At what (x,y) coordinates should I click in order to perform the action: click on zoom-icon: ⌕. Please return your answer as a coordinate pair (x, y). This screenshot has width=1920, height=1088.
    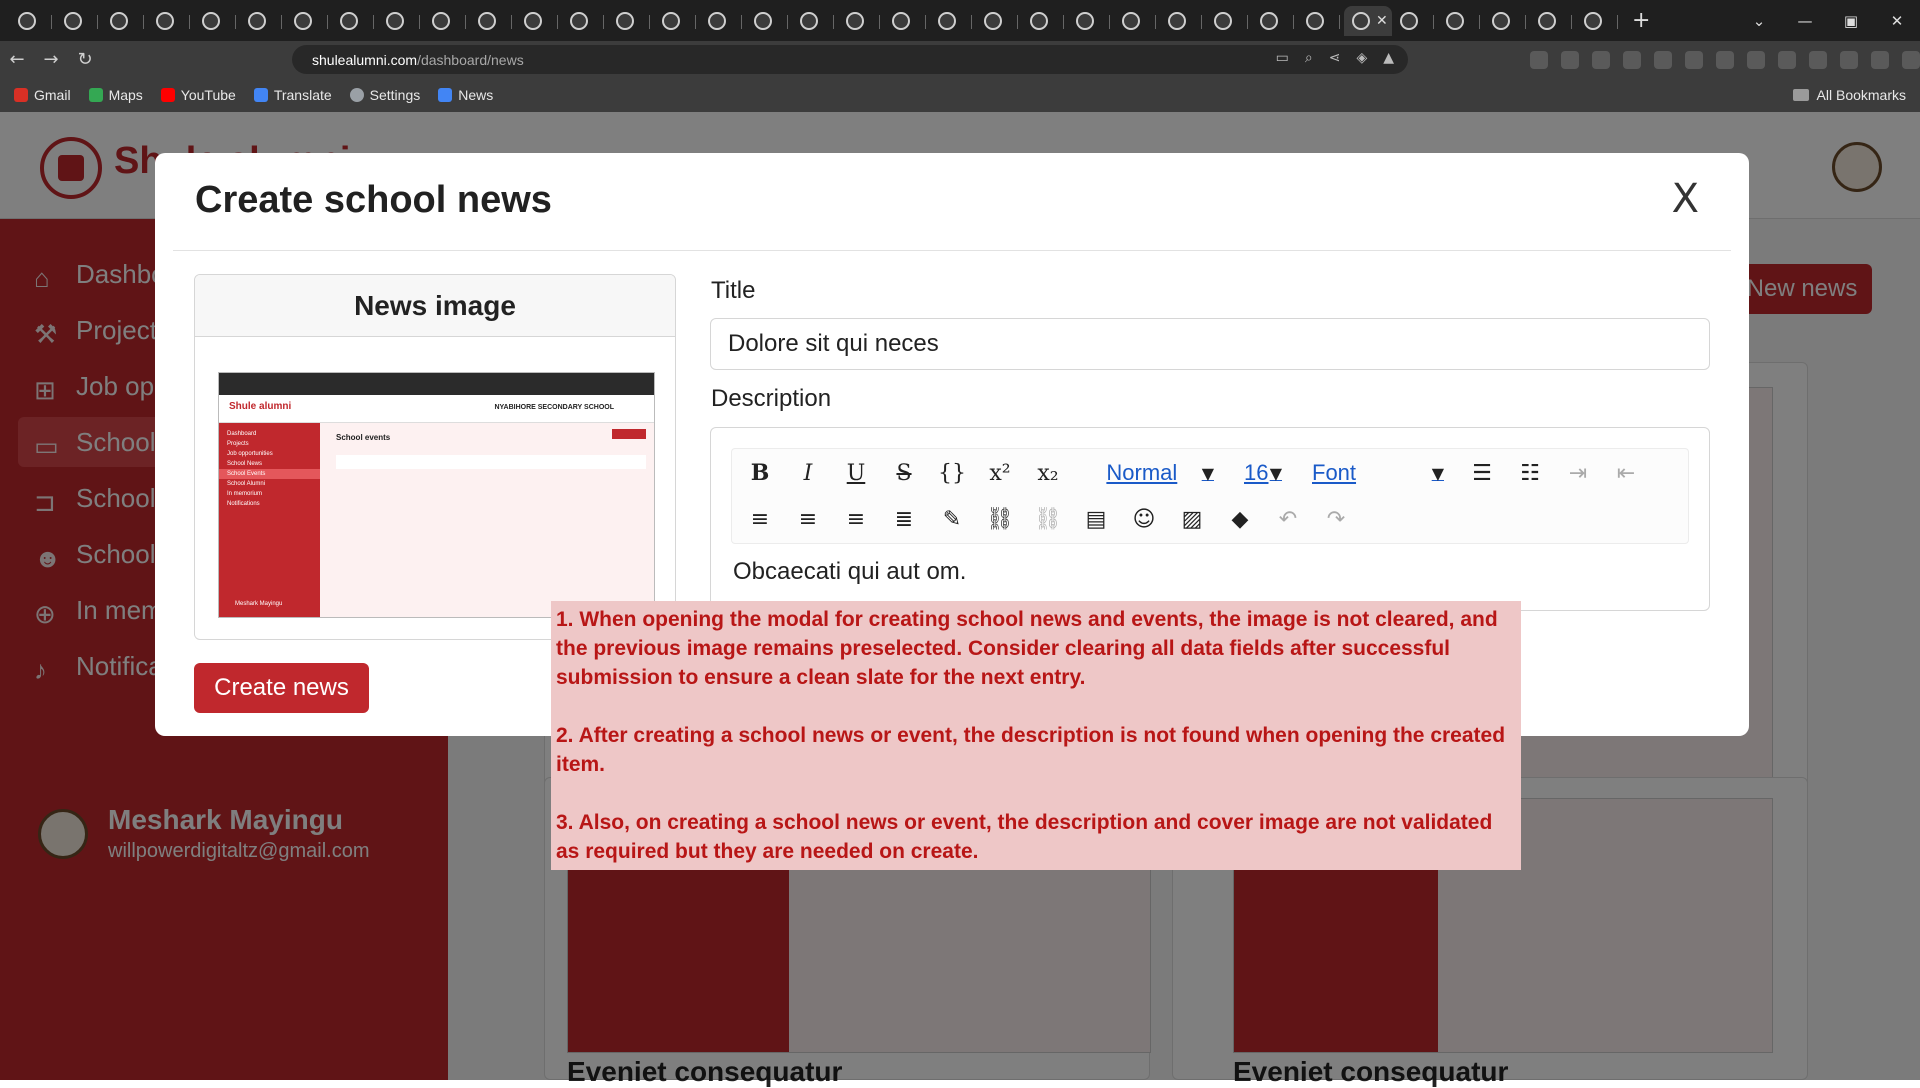
    Looking at the image, I should click on (1309, 58).